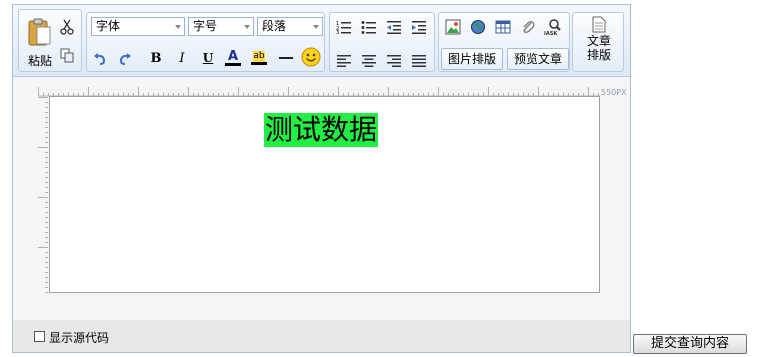  I want to click on redo-icon, so click(125, 59).